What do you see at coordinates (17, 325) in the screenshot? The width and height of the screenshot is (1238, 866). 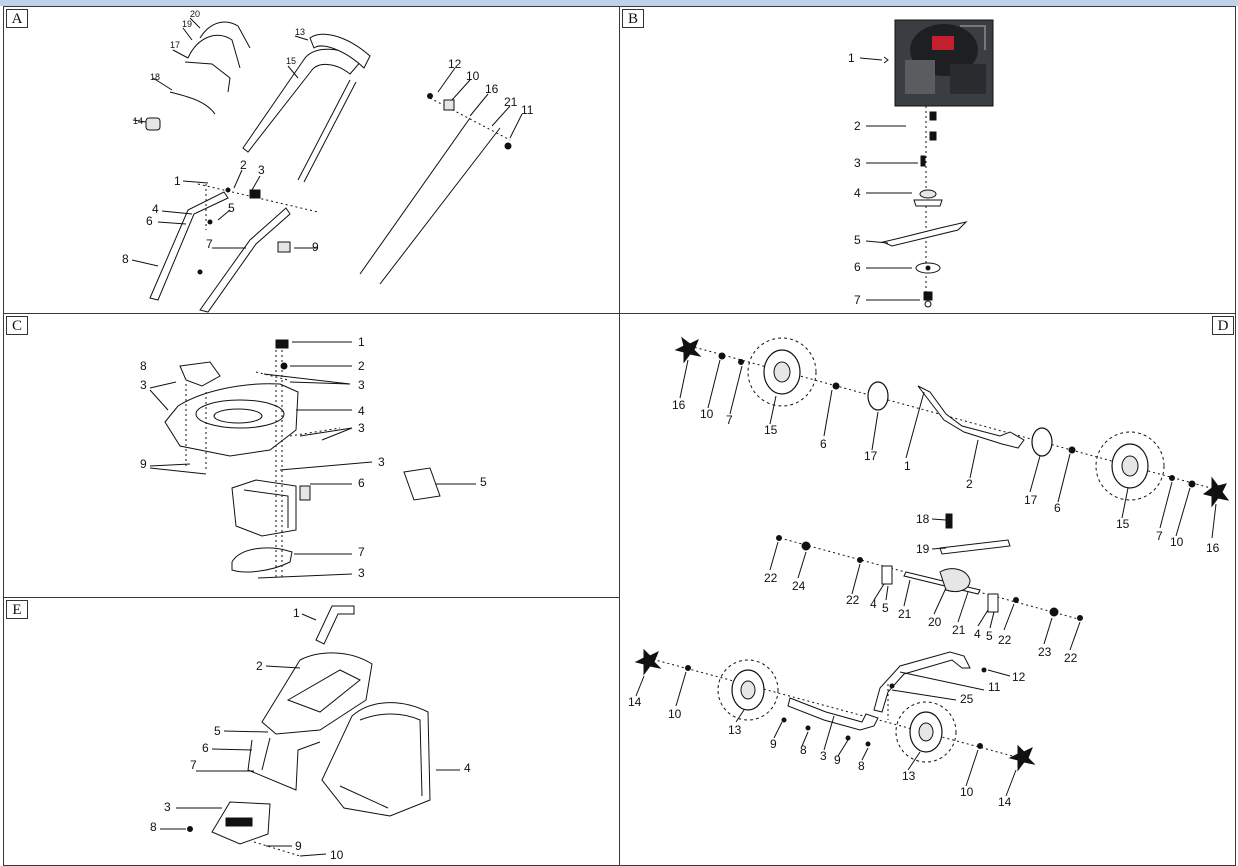 I see `panel-c-tag: C` at bounding box center [17, 325].